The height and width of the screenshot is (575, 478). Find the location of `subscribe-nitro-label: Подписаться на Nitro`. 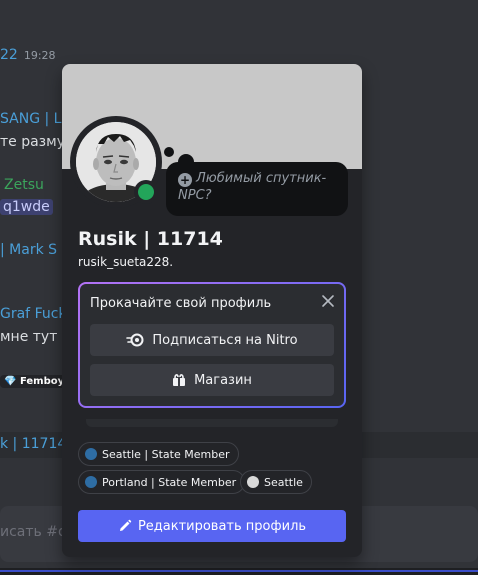

subscribe-nitro-label: Подписаться на Nitro is located at coordinates (225, 340).